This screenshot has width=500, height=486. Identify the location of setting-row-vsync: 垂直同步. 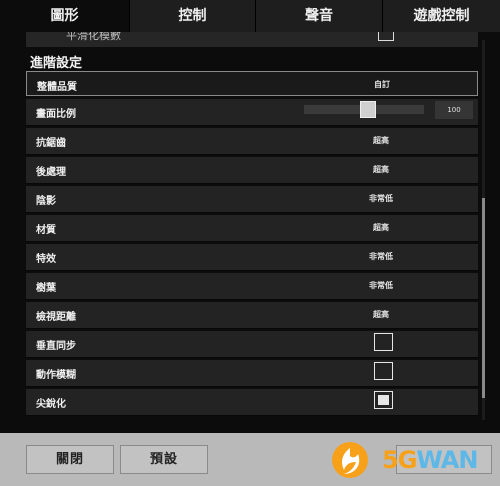
(252, 344).